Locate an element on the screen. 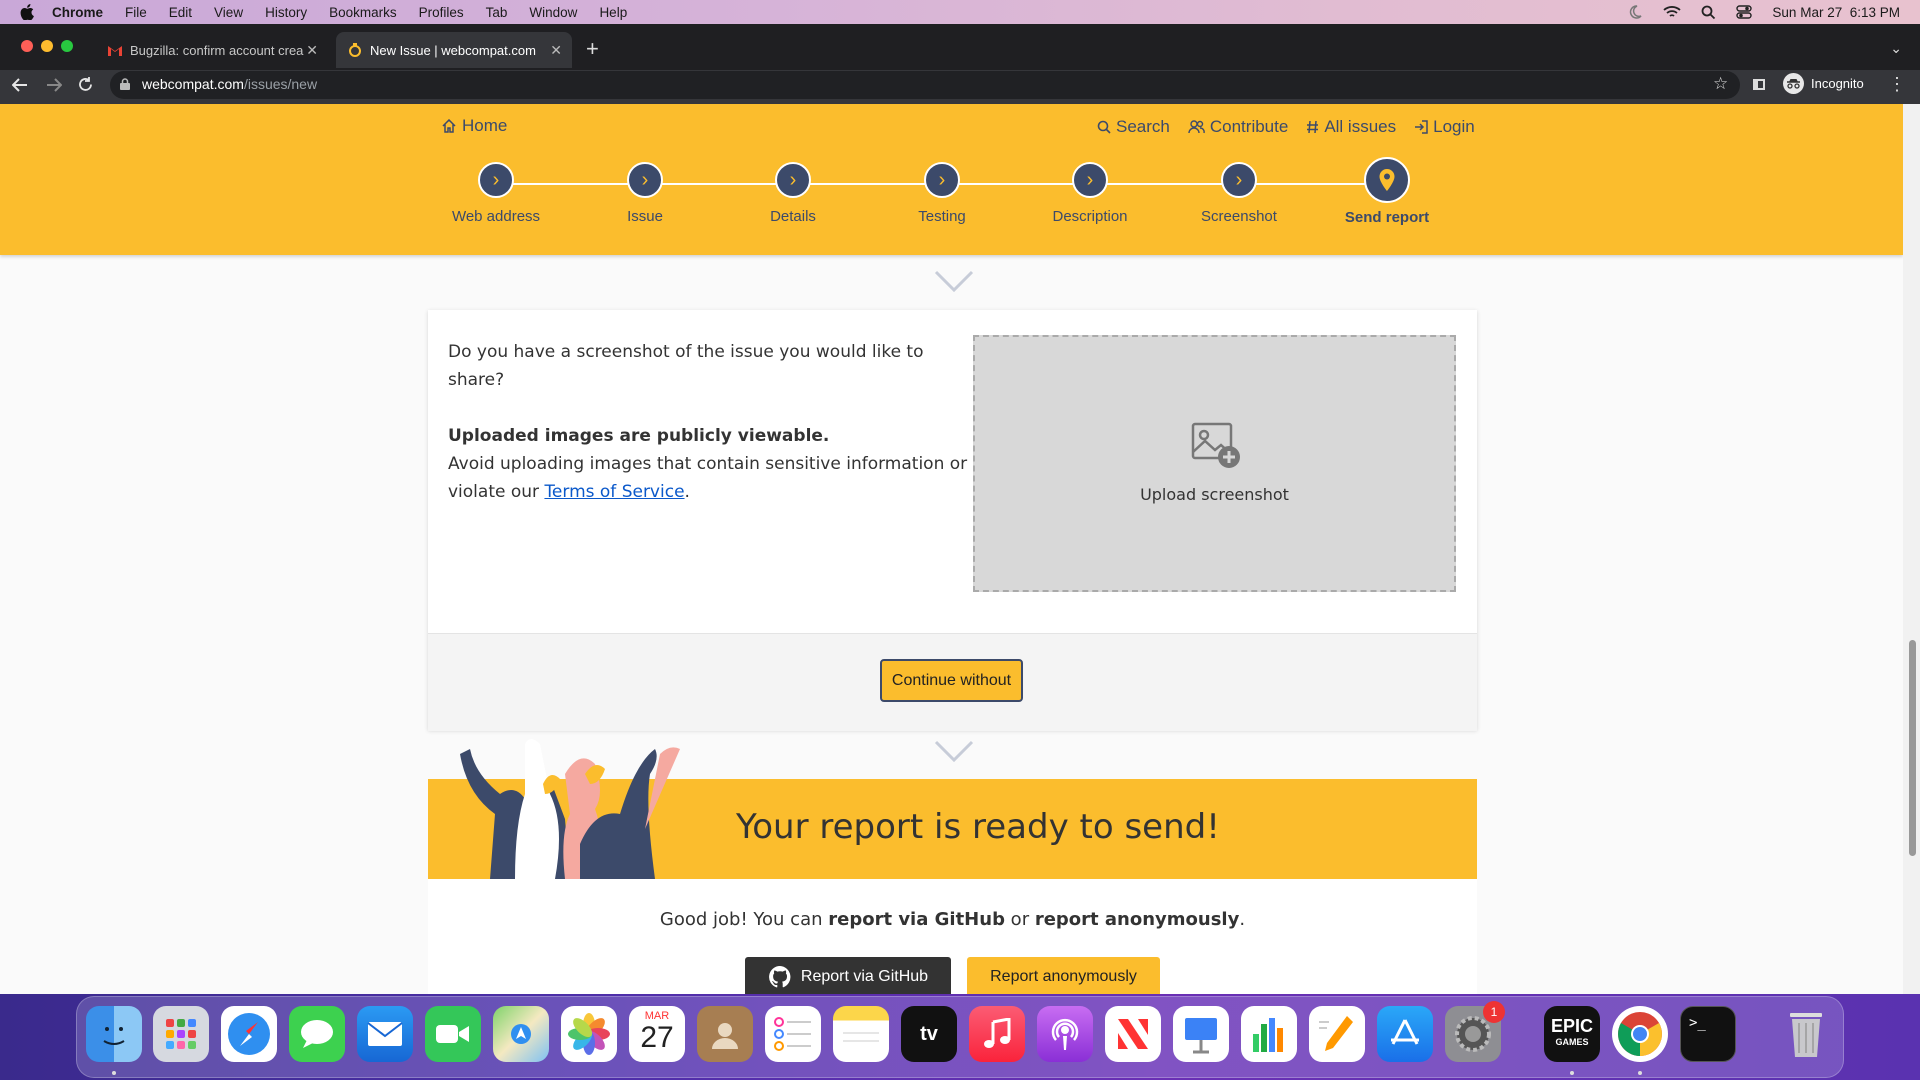 This screenshot has height=1080, width=1920. messages-icon is located at coordinates (317, 1034).